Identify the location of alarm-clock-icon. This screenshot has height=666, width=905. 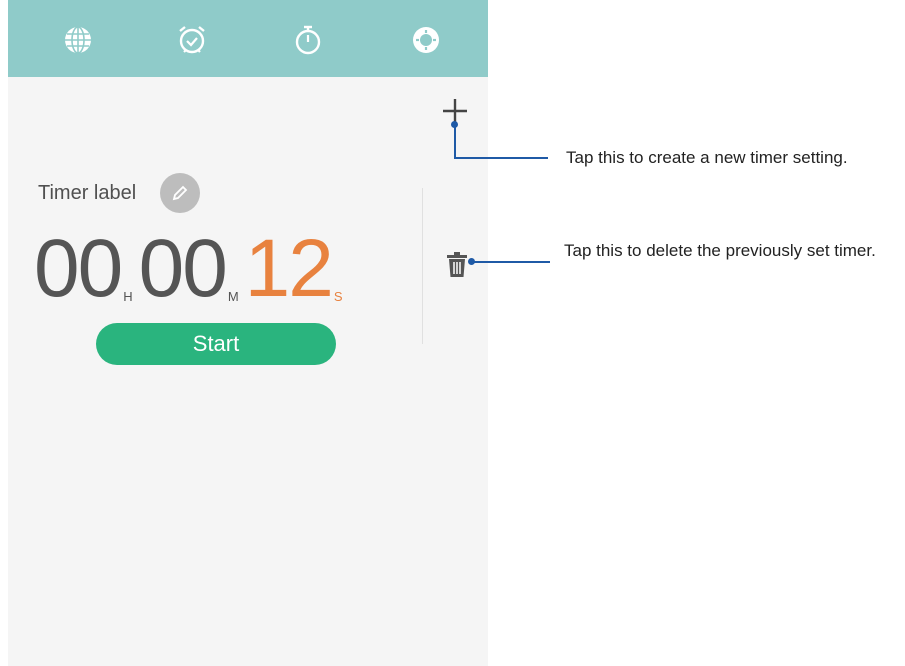
(192, 40).